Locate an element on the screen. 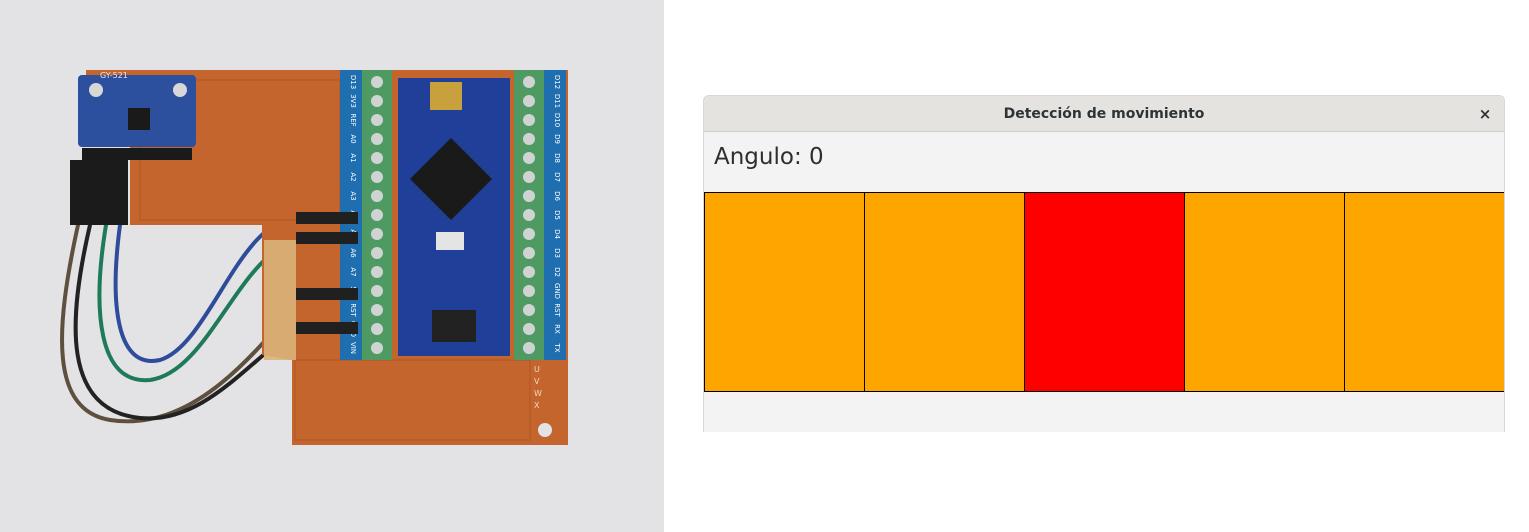  board-pin-label: TX is located at coordinates (557, 347).